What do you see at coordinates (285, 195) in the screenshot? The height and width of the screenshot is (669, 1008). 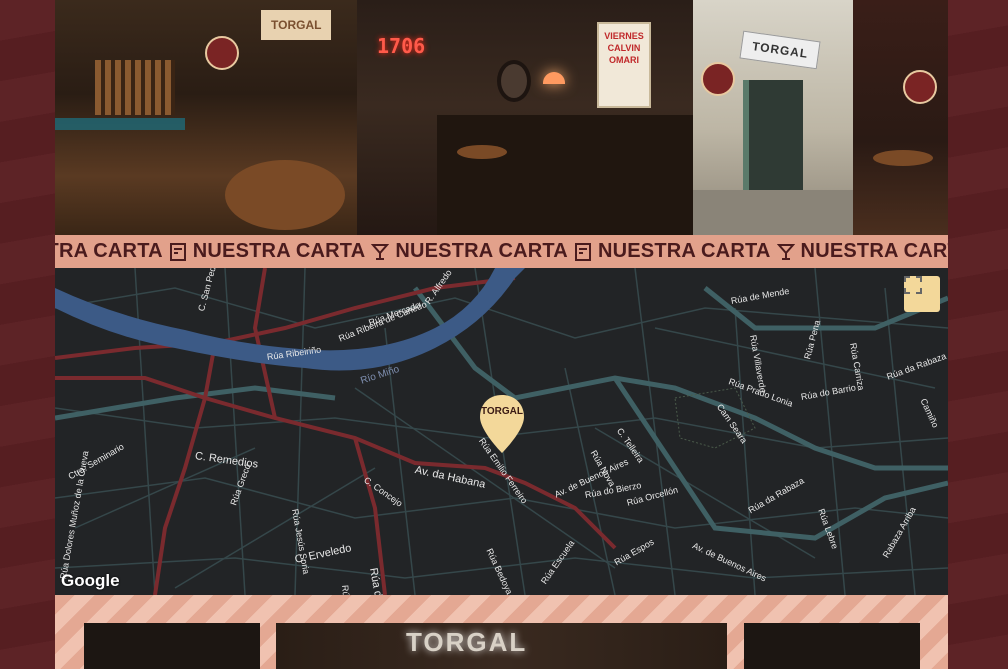 I see `round-table` at bounding box center [285, 195].